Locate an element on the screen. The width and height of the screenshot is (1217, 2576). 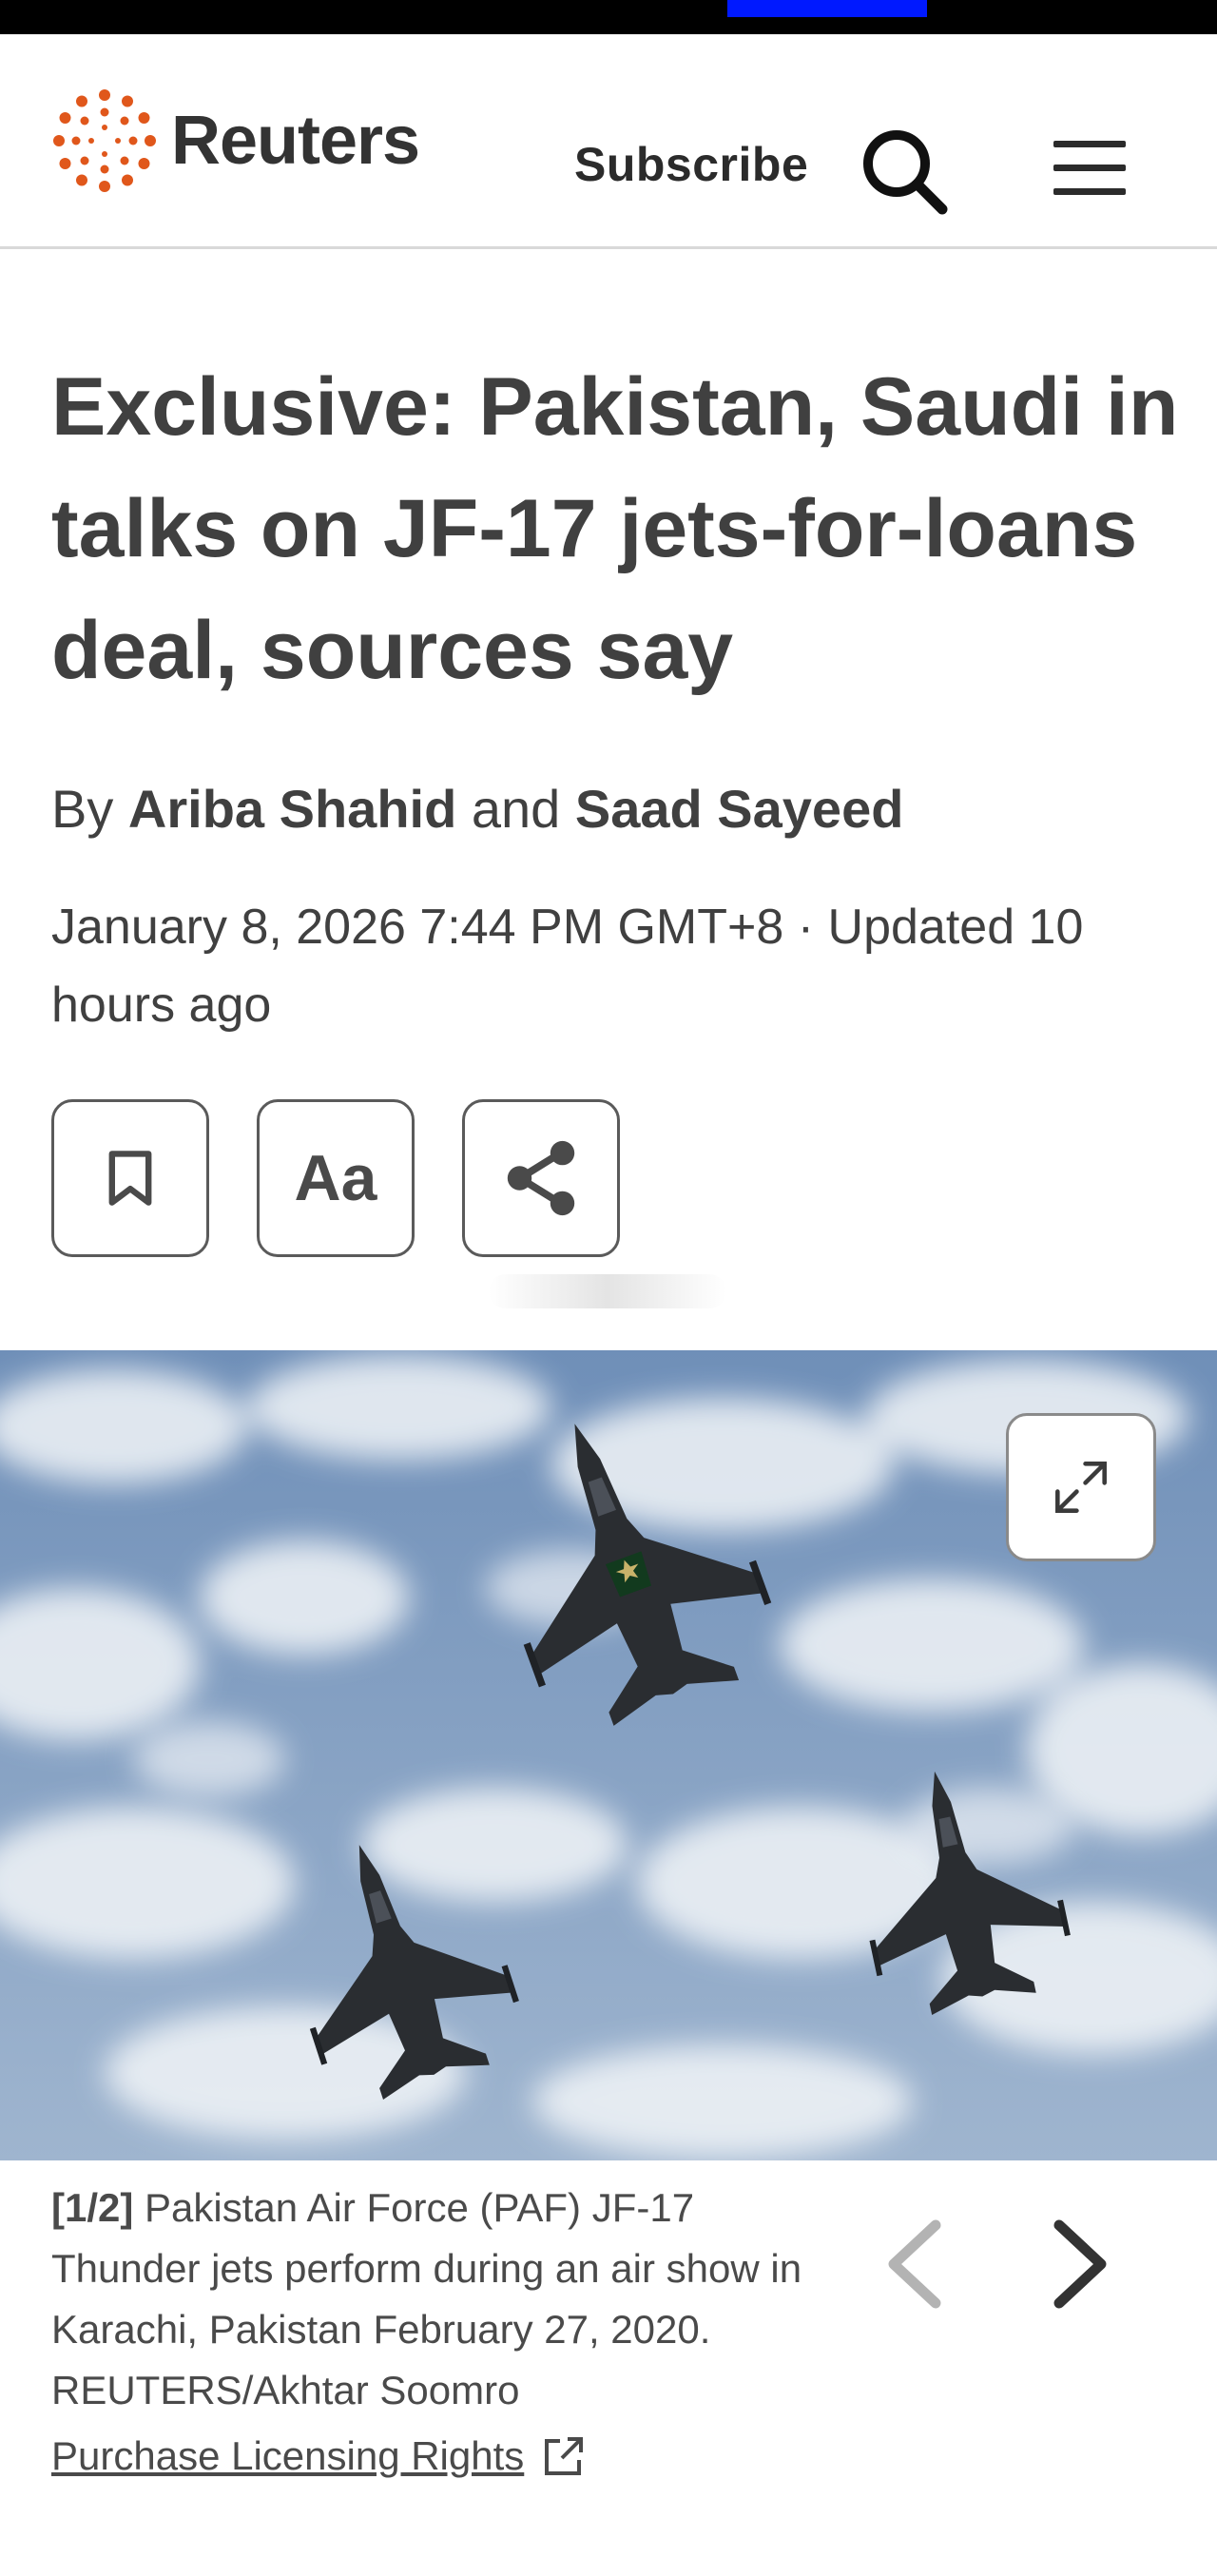
bookmark-button is located at coordinates (130, 1178).